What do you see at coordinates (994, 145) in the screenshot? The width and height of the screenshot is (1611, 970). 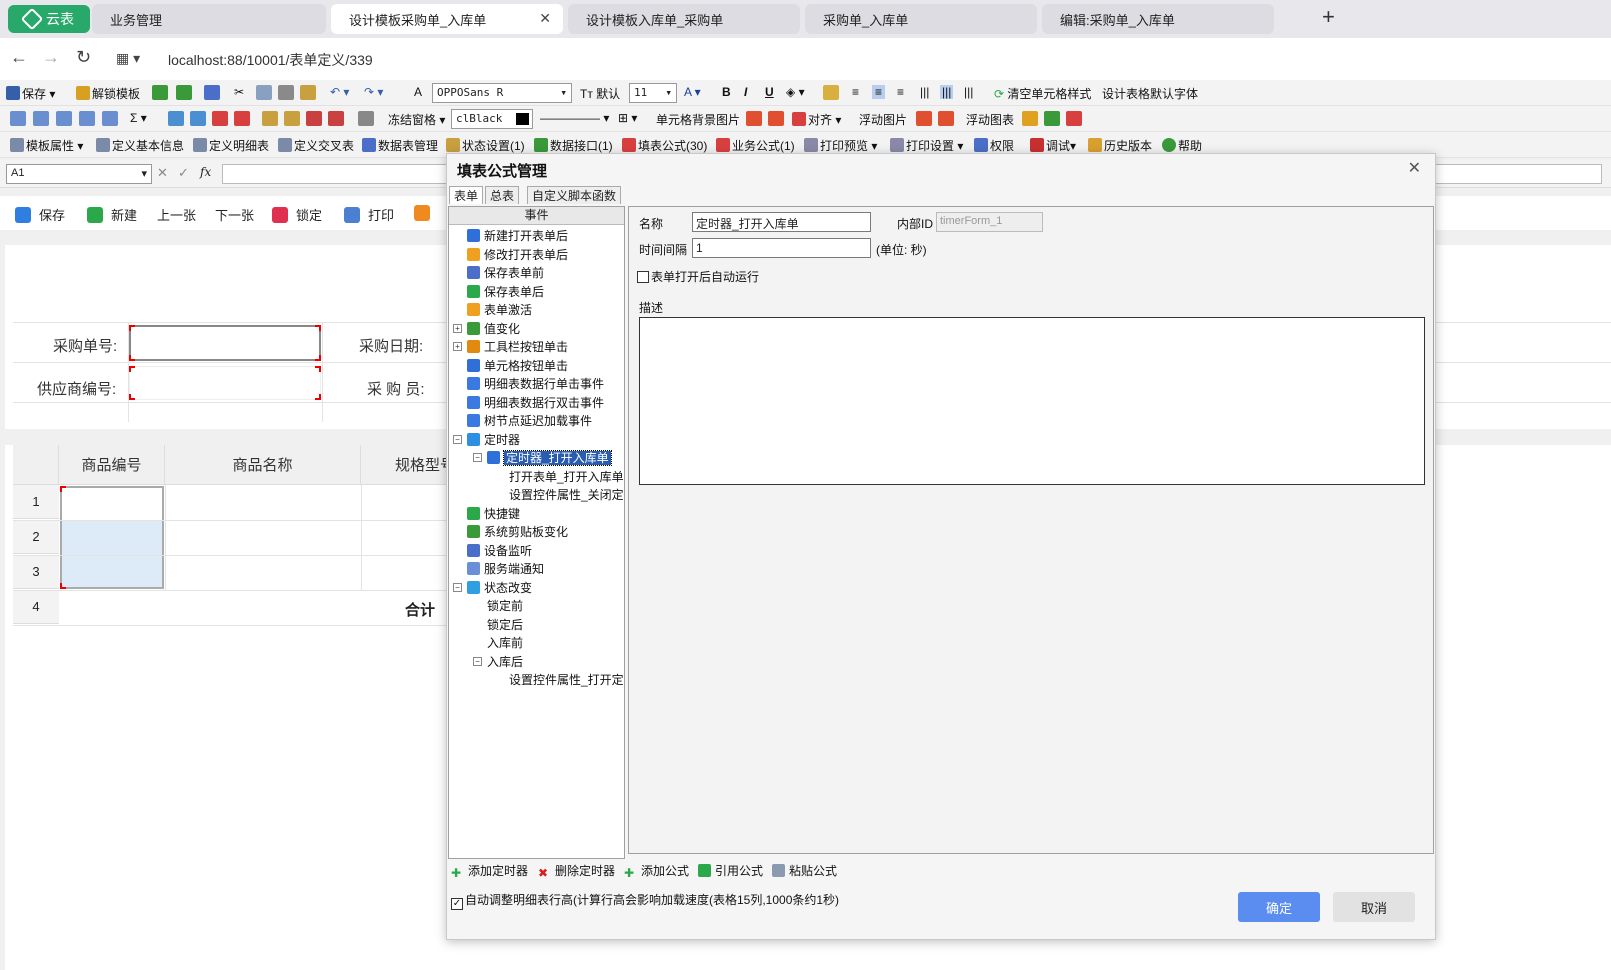 I see `permission-button: 权限` at bounding box center [994, 145].